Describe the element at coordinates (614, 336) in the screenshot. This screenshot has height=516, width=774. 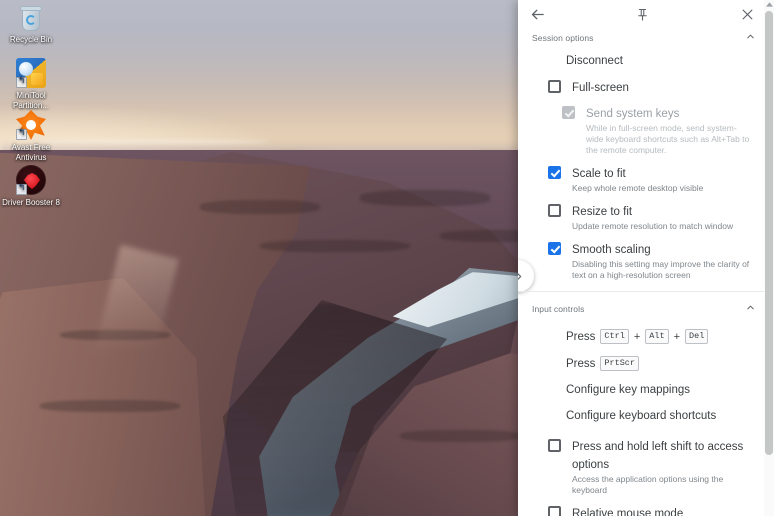
I see `key-ctrl: Ctrl` at that location.